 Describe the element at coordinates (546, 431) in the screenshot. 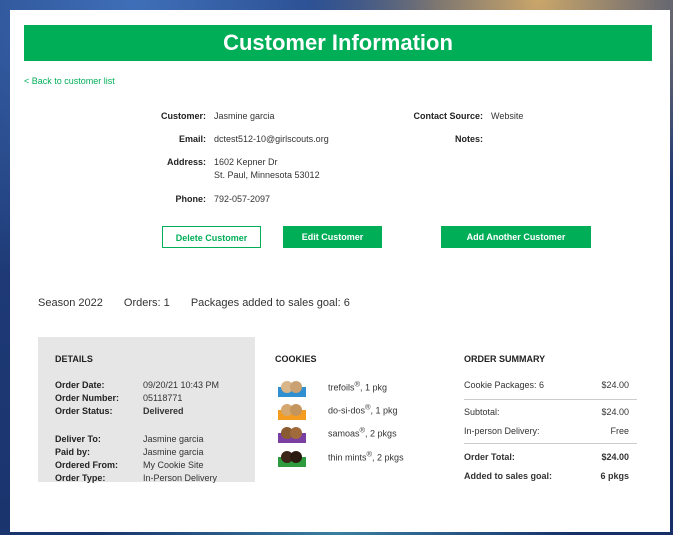

I see `delivery-row: In-person Delivery: Free` at that location.